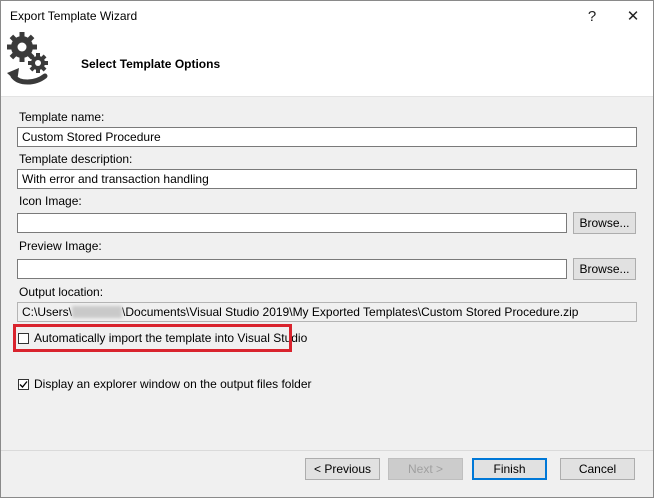  I want to click on template-description-input: With error and transaction handling, so click(327, 179).